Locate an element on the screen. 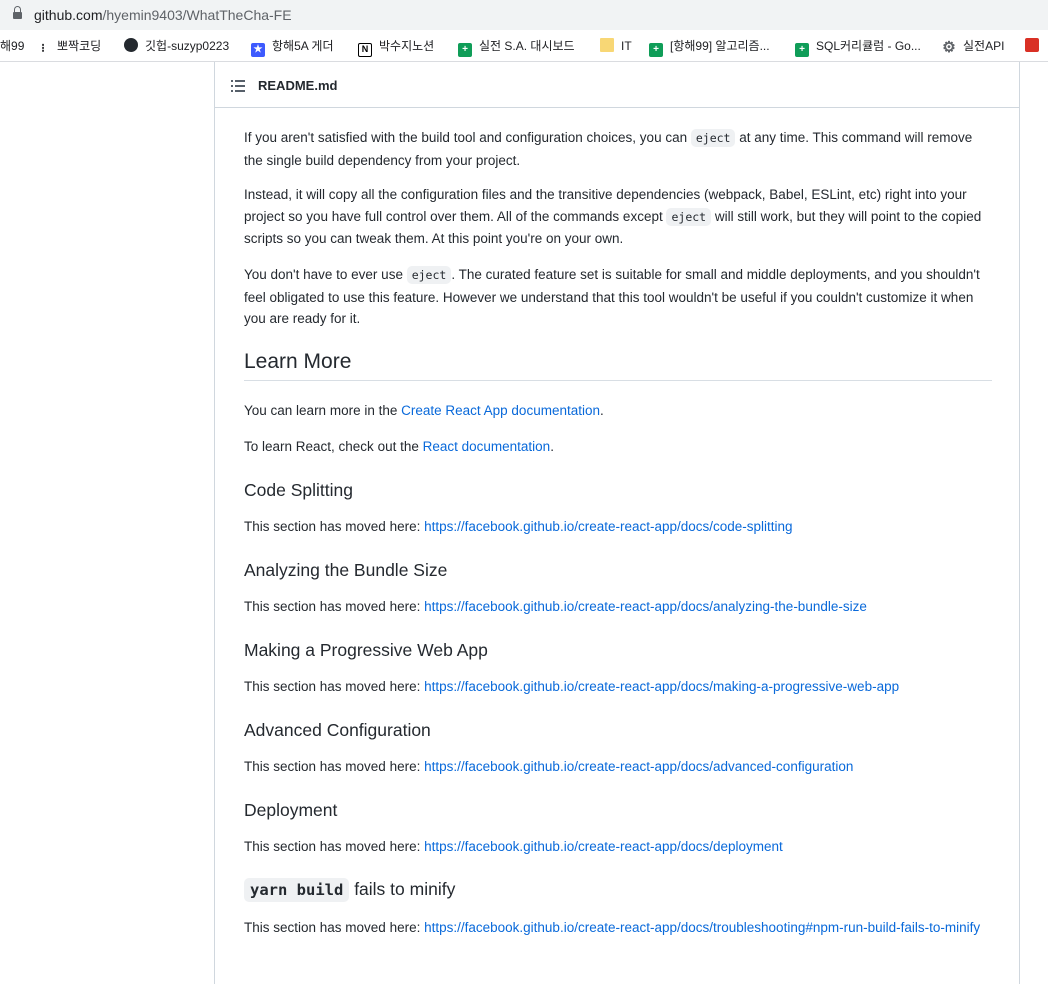  heading-code: yarn build is located at coordinates (297, 890).